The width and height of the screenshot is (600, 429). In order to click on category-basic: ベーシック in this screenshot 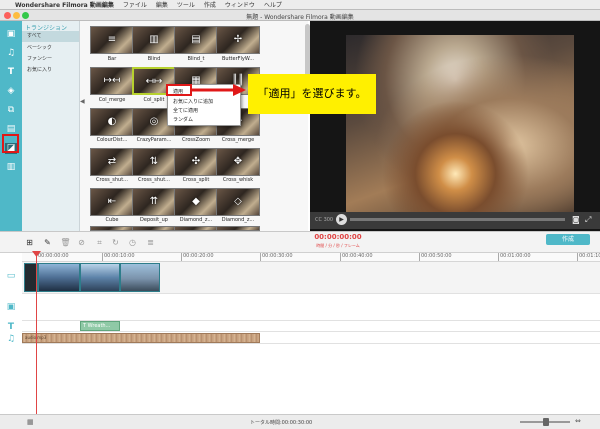, I will do `click(50, 48)`.